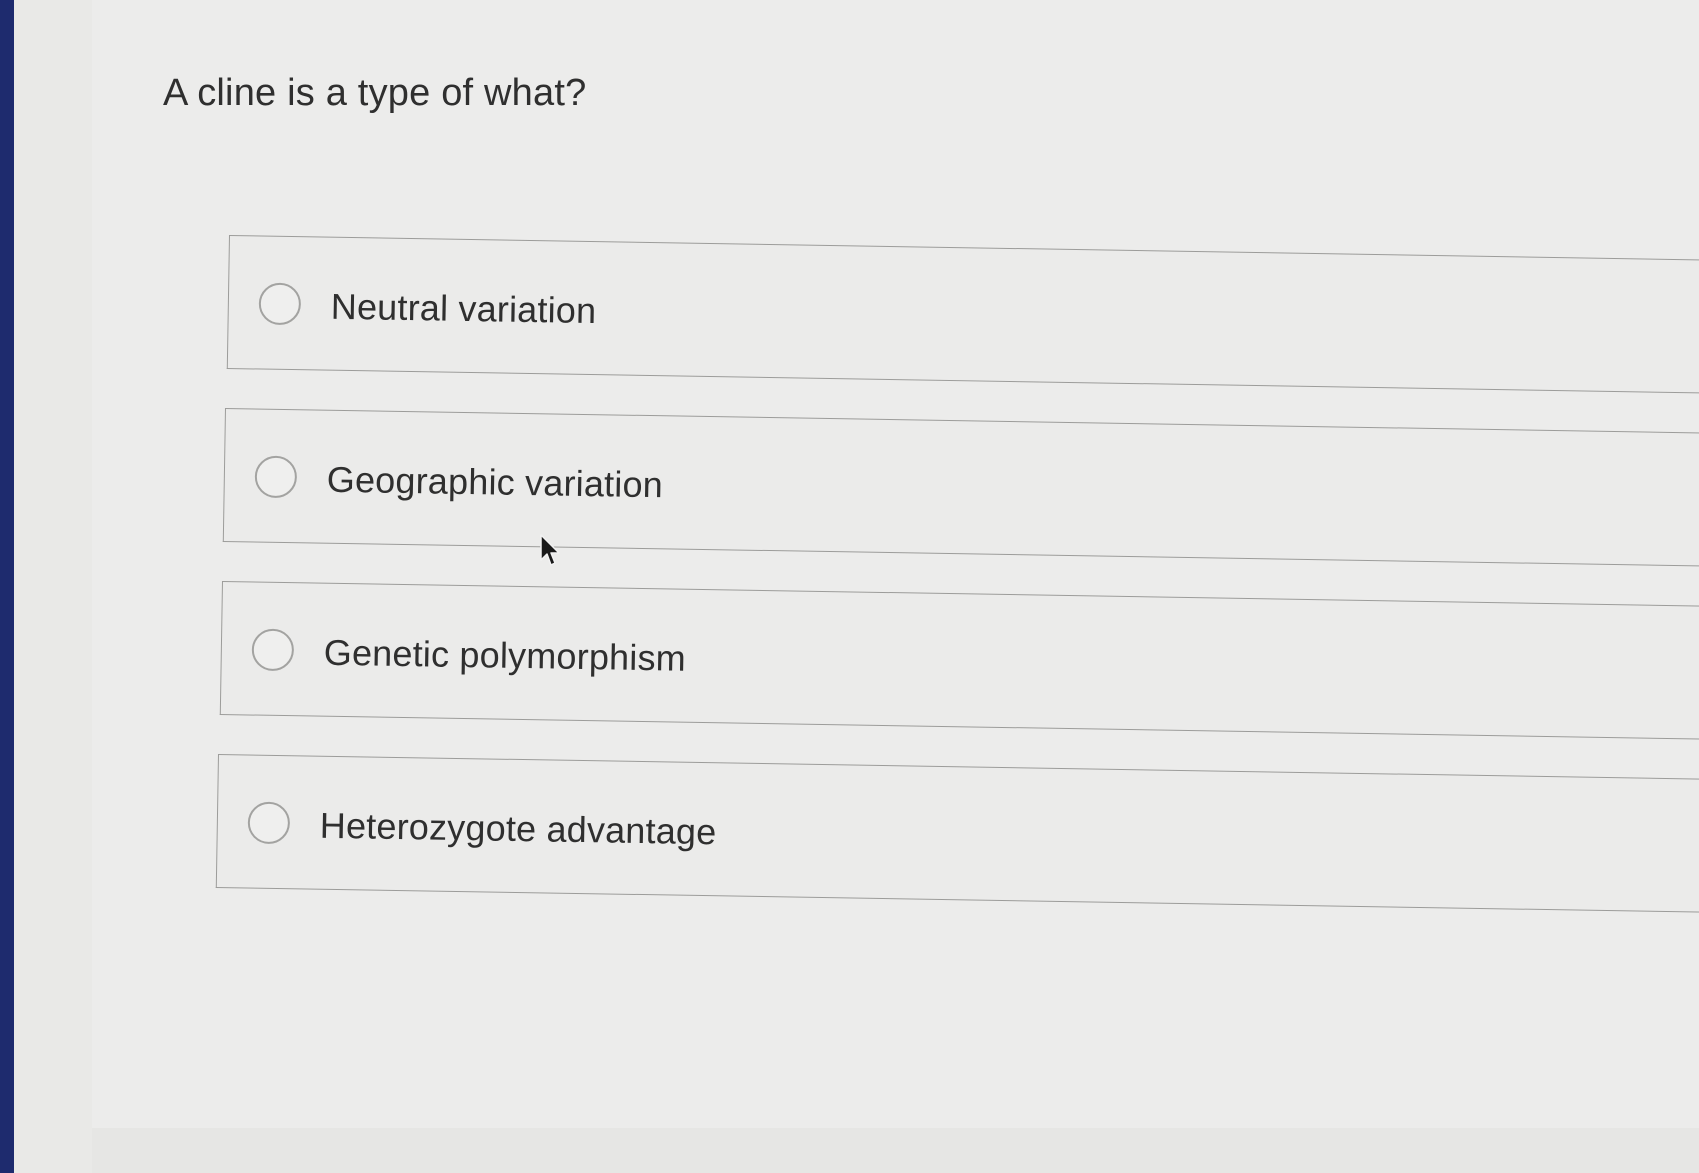 This screenshot has height=1173, width=1699. Describe the element at coordinates (962, 315) in the screenshot. I see `answer-option-1: Neutral variation` at that location.